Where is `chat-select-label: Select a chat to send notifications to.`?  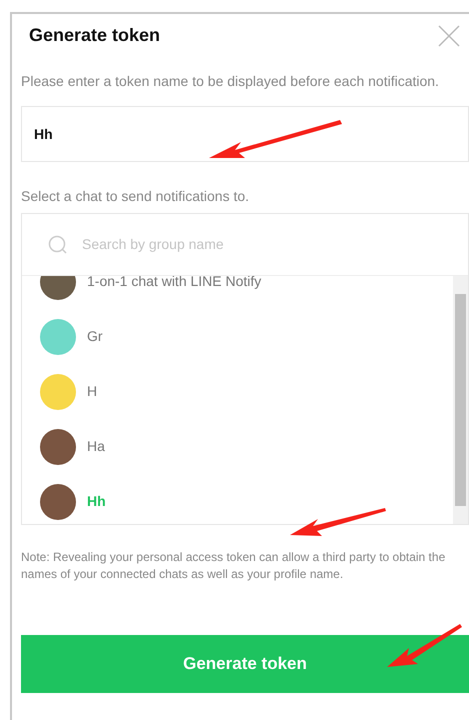
chat-select-label: Select a chat to send notifications to. is located at coordinates (135, 196).